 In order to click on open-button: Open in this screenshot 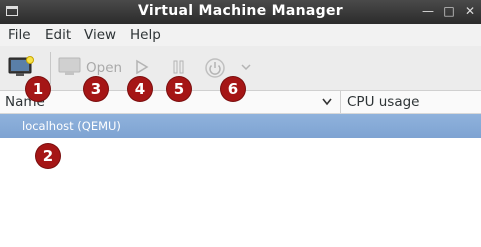, I will do `click(104, 68)`.